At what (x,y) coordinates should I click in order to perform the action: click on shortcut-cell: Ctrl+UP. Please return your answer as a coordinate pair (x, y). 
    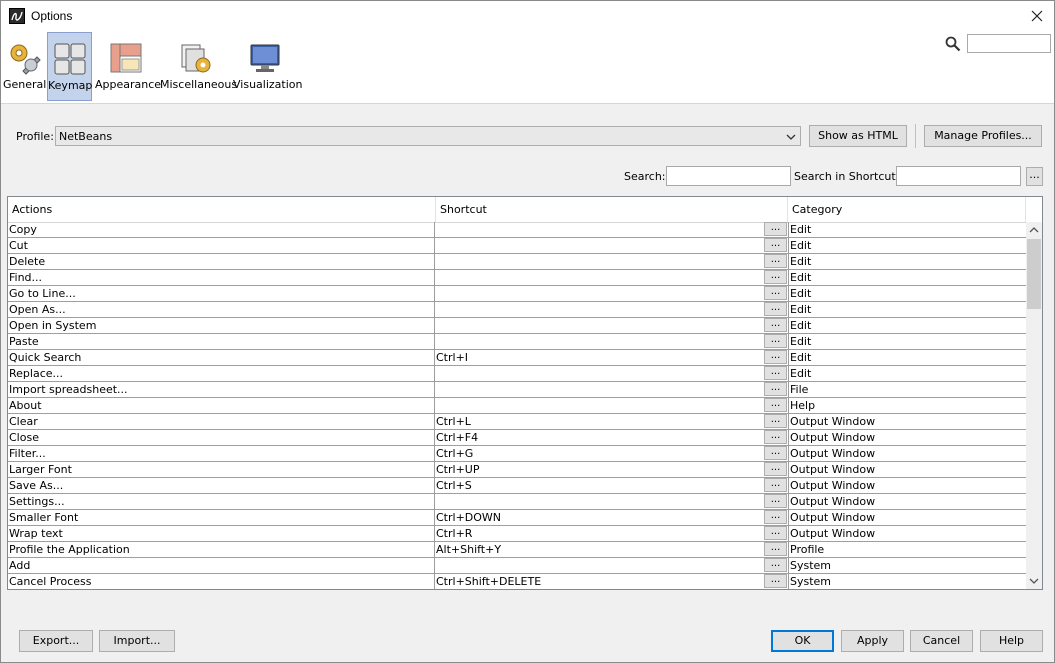
    Looking at the image, I should click on (599, 469).